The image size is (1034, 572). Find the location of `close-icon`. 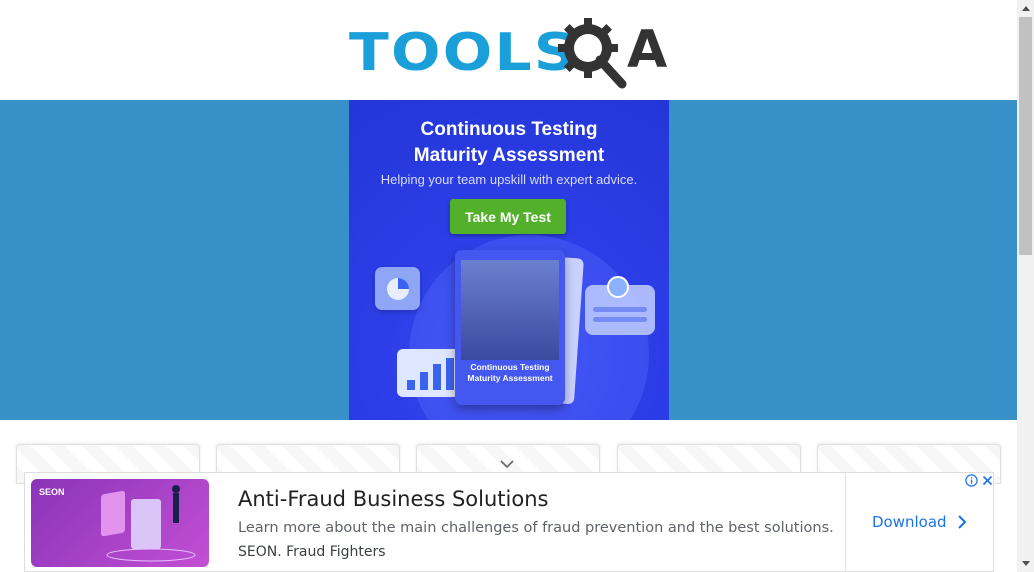

close-icon is located at coordinates (987, 480).